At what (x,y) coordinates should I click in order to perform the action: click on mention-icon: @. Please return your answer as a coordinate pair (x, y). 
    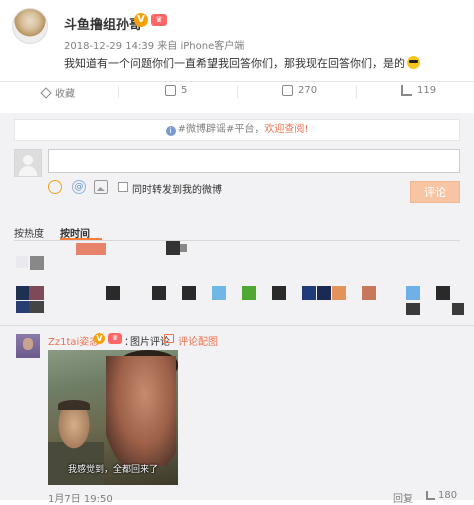
    Looking at the image, I should click on (79, 187).